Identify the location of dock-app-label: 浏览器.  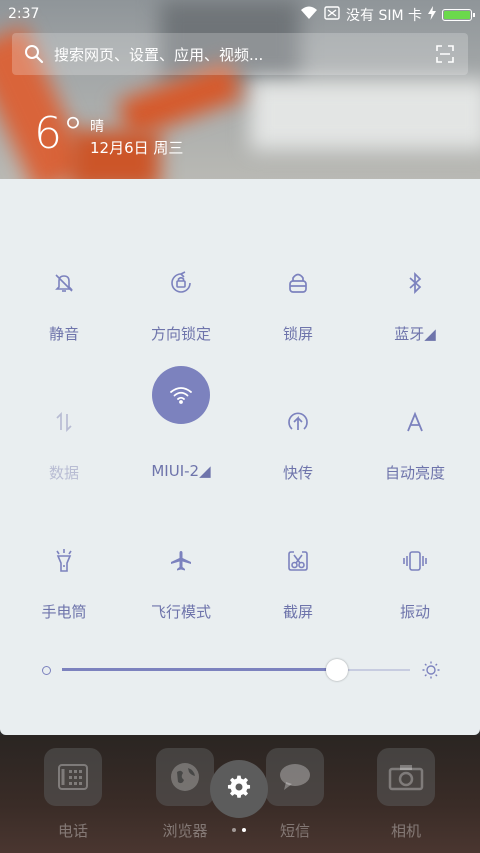
(185, 831).